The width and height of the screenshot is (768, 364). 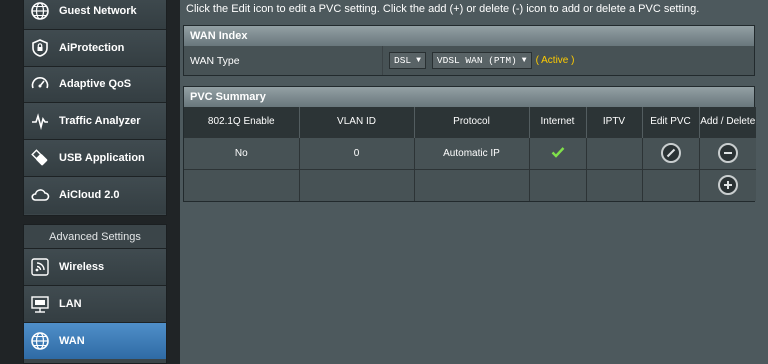 I want to click on sidebar-item-label: Guest Network, so click(x=98, y=10).